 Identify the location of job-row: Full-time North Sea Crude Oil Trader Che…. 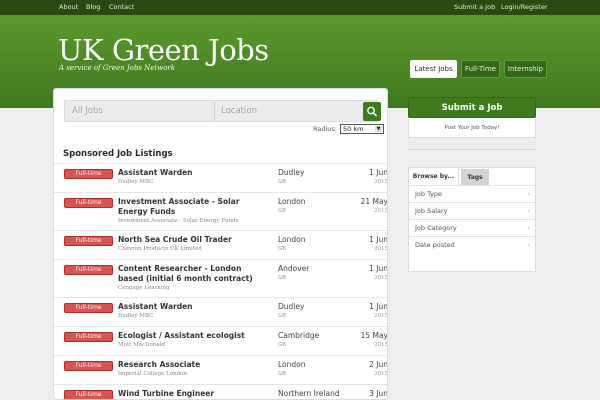
(221, 244).